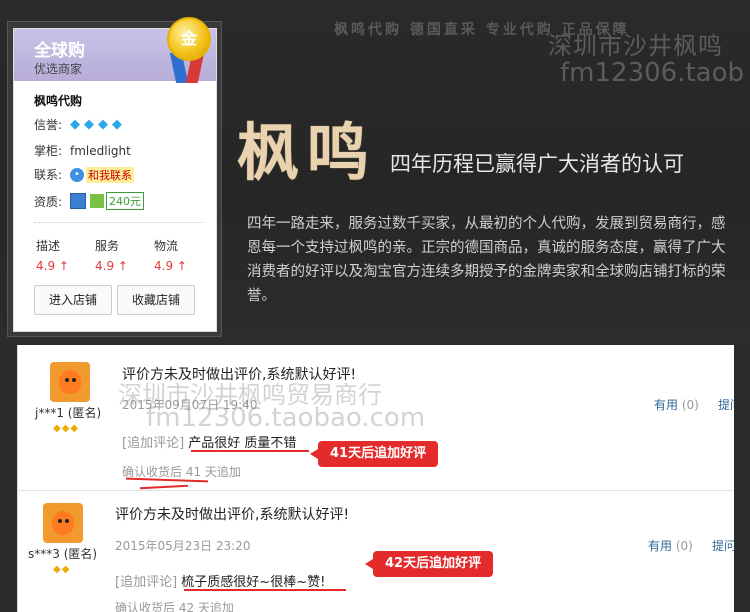 This screenshot has height=612, width=750. What do you see at coordinates (166, 246) in the screenshot?
I see `score-label: 物流` at bounding box center [166, 246].